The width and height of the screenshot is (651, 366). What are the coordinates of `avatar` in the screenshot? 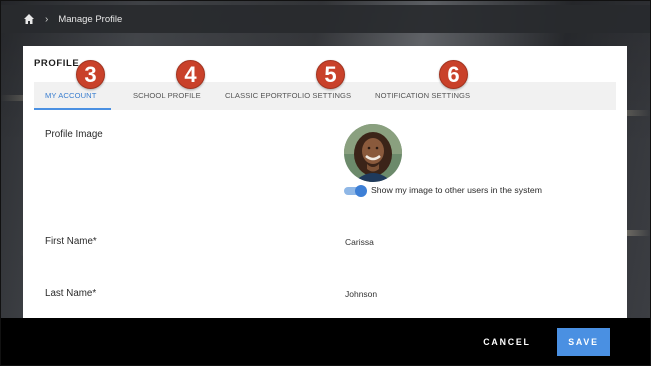 It's located at (373, 153).